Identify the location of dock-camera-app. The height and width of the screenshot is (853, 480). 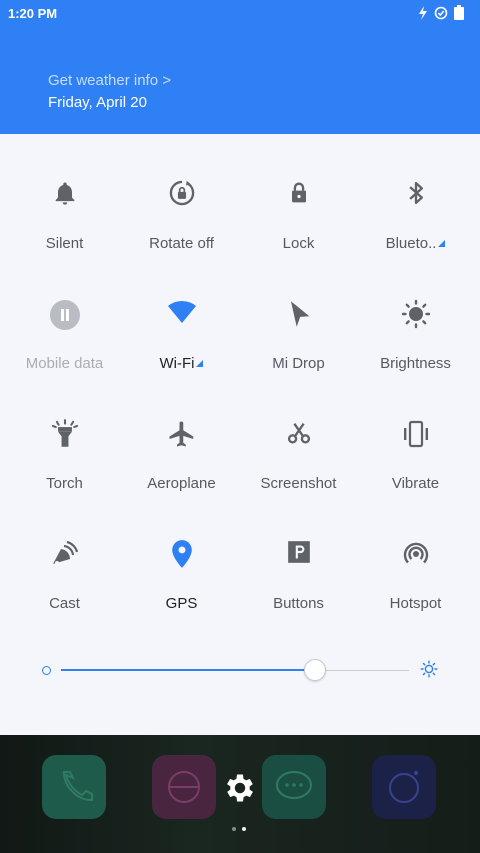
(404, 787).